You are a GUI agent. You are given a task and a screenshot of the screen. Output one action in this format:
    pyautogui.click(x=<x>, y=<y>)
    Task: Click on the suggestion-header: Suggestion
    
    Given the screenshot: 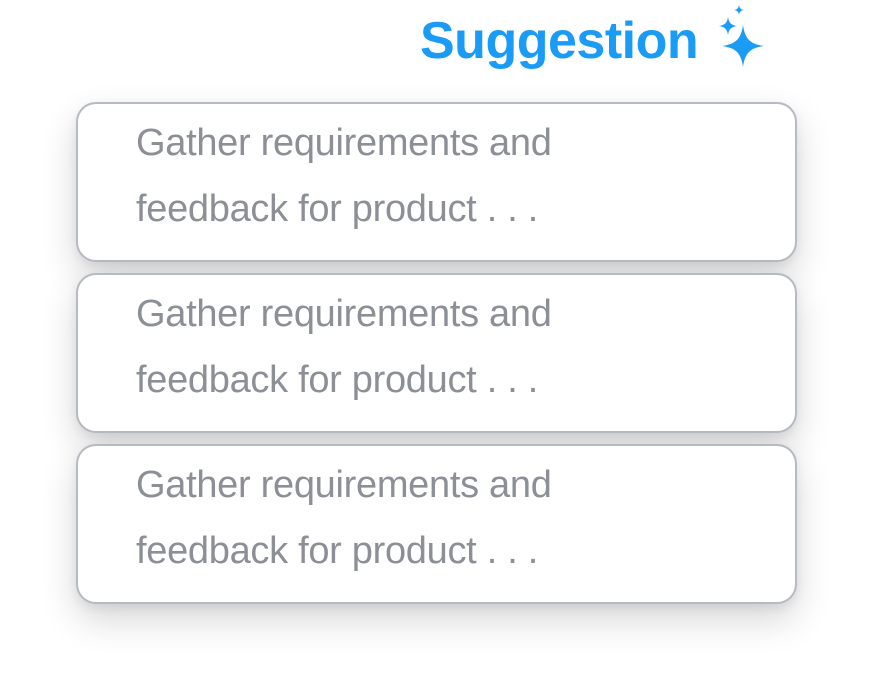 What is the action you would take?
    pyautogui.click(x=596, y=41)
    